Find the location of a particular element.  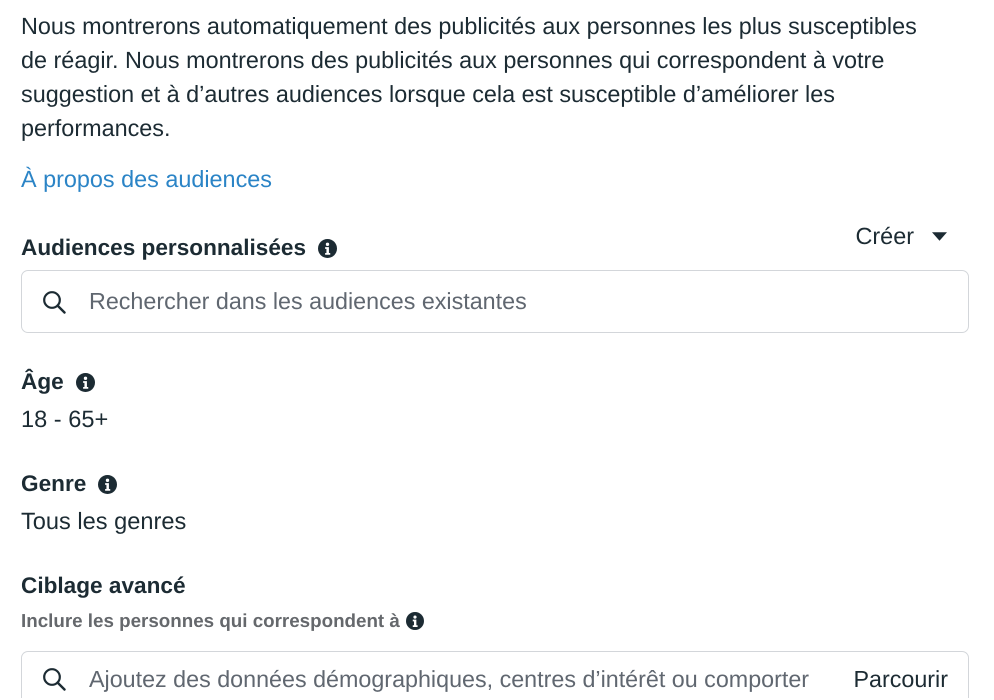

section-value: Tous les genres is located at coordinates (104, 522).